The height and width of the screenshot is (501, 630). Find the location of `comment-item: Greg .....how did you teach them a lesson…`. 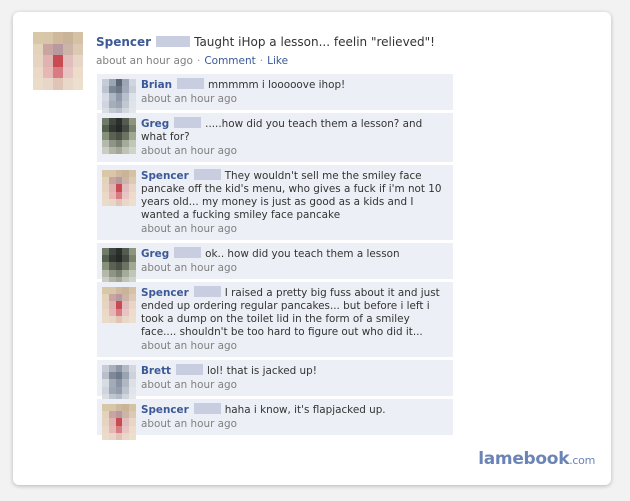

comment-item: Greg .....how did you teach them a lesson… is located at coordinates (275, 138).